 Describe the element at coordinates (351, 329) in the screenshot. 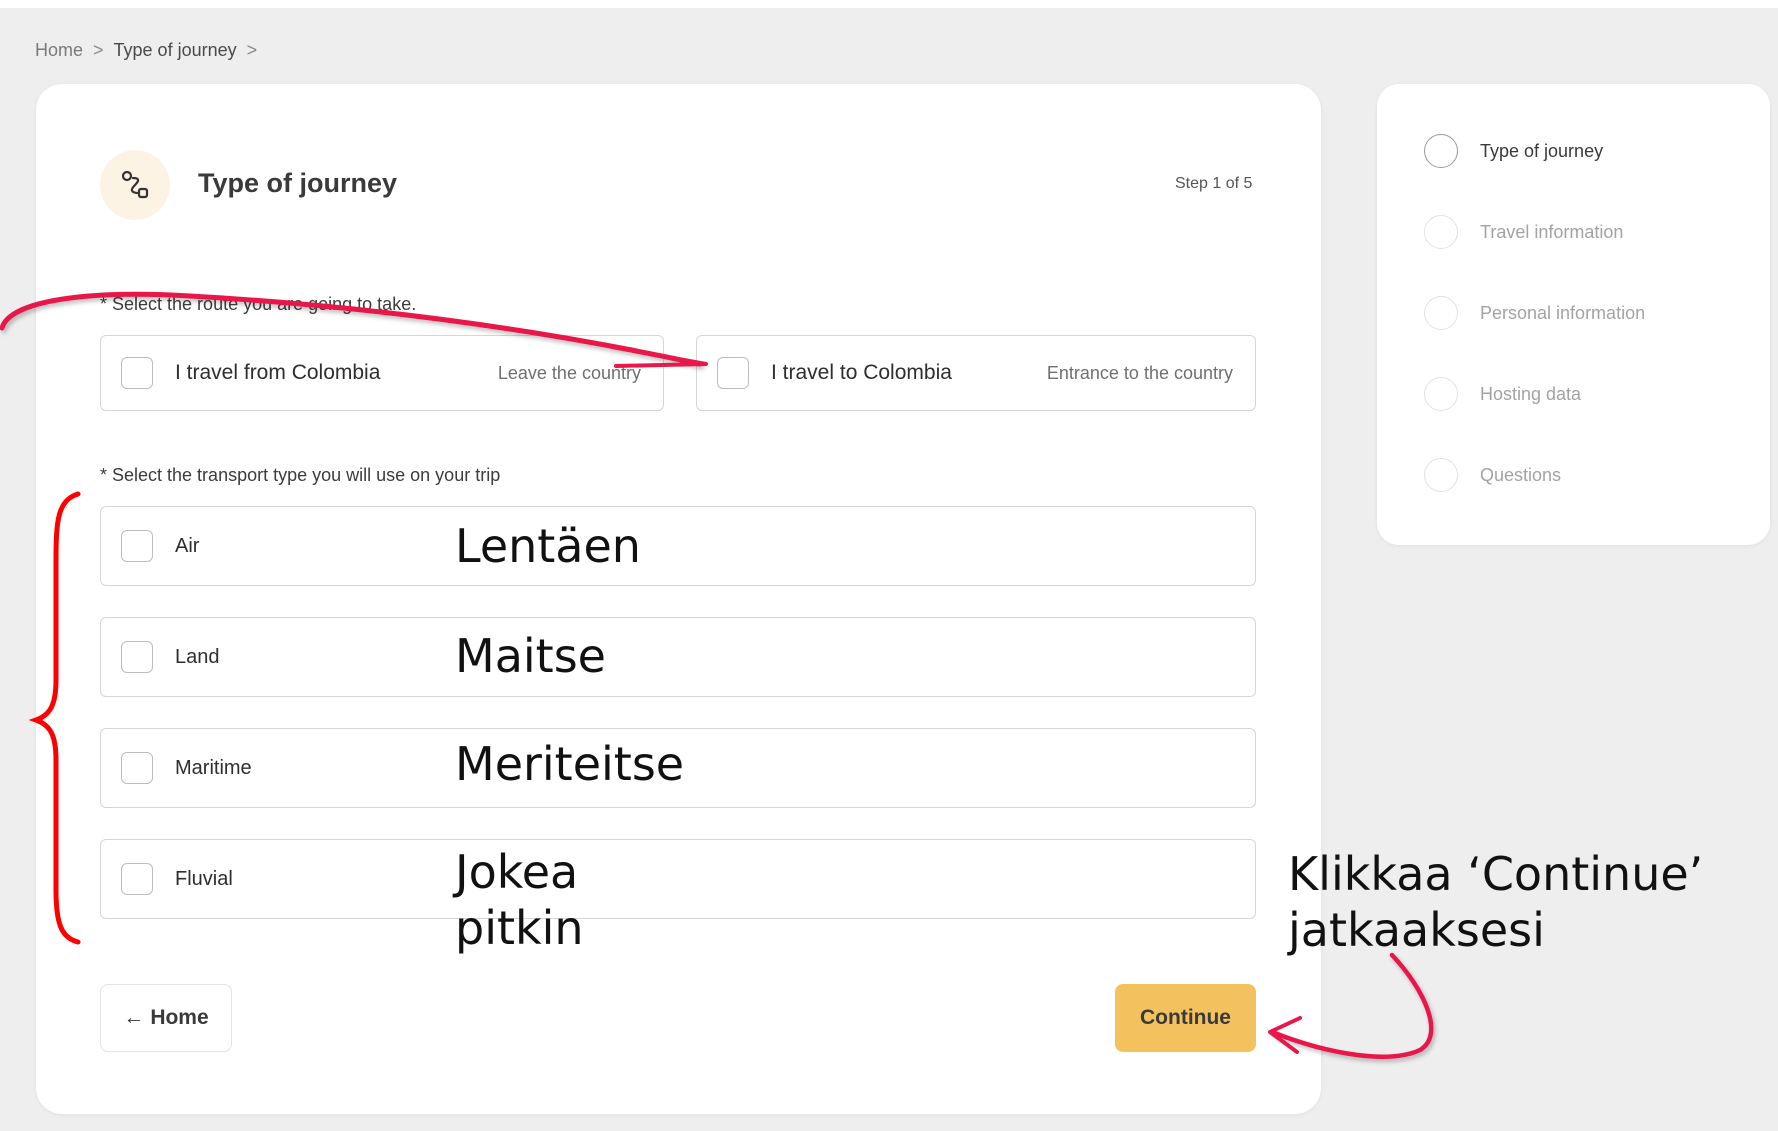

I see `annotation-arrow-route` at that location.